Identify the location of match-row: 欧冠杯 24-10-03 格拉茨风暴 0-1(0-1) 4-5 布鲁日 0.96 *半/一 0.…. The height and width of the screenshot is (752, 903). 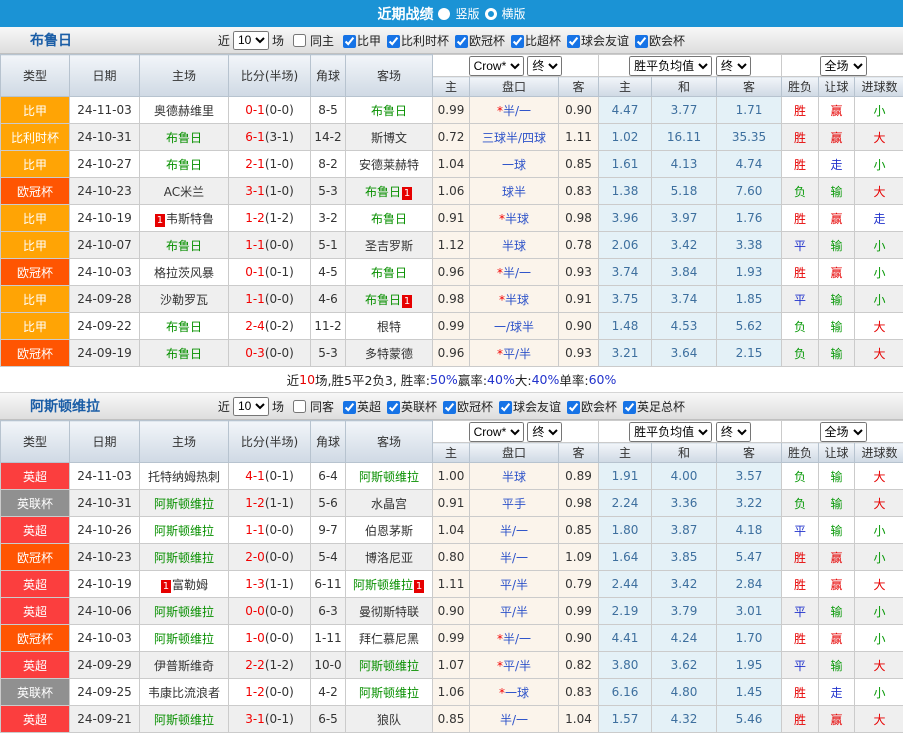
(451, 272).